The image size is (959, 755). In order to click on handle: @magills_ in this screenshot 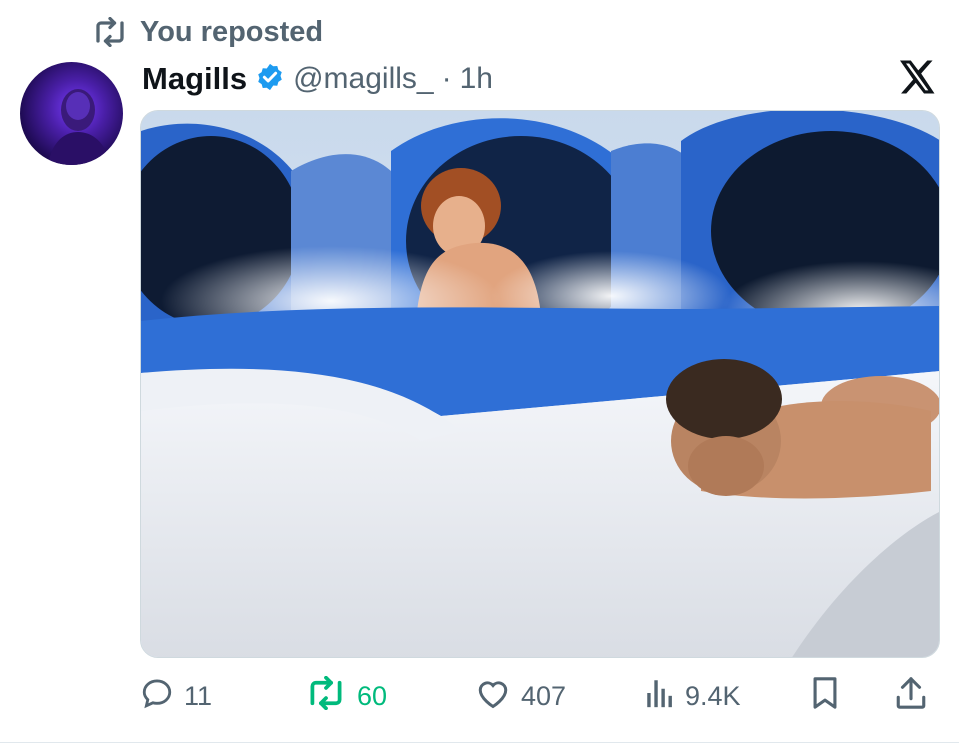, I will do `click(363, 79)`.